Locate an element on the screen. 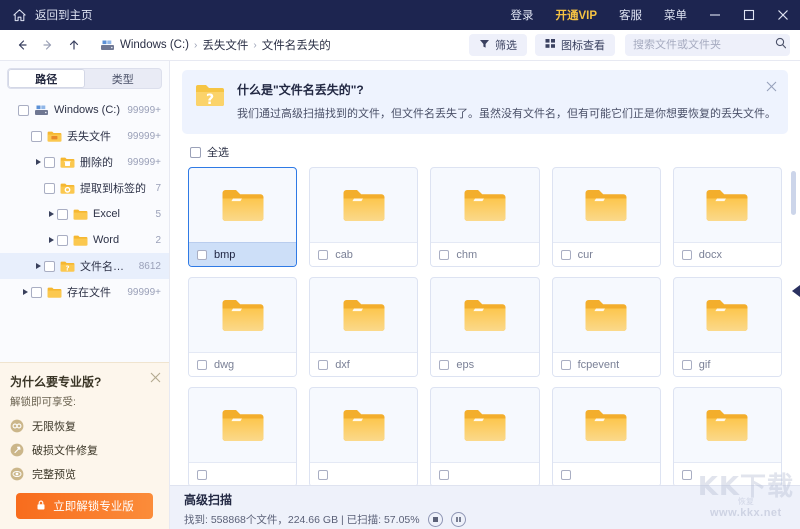 This screenshot has height=529, width=800. search-box is located at coordinates (707, 45).